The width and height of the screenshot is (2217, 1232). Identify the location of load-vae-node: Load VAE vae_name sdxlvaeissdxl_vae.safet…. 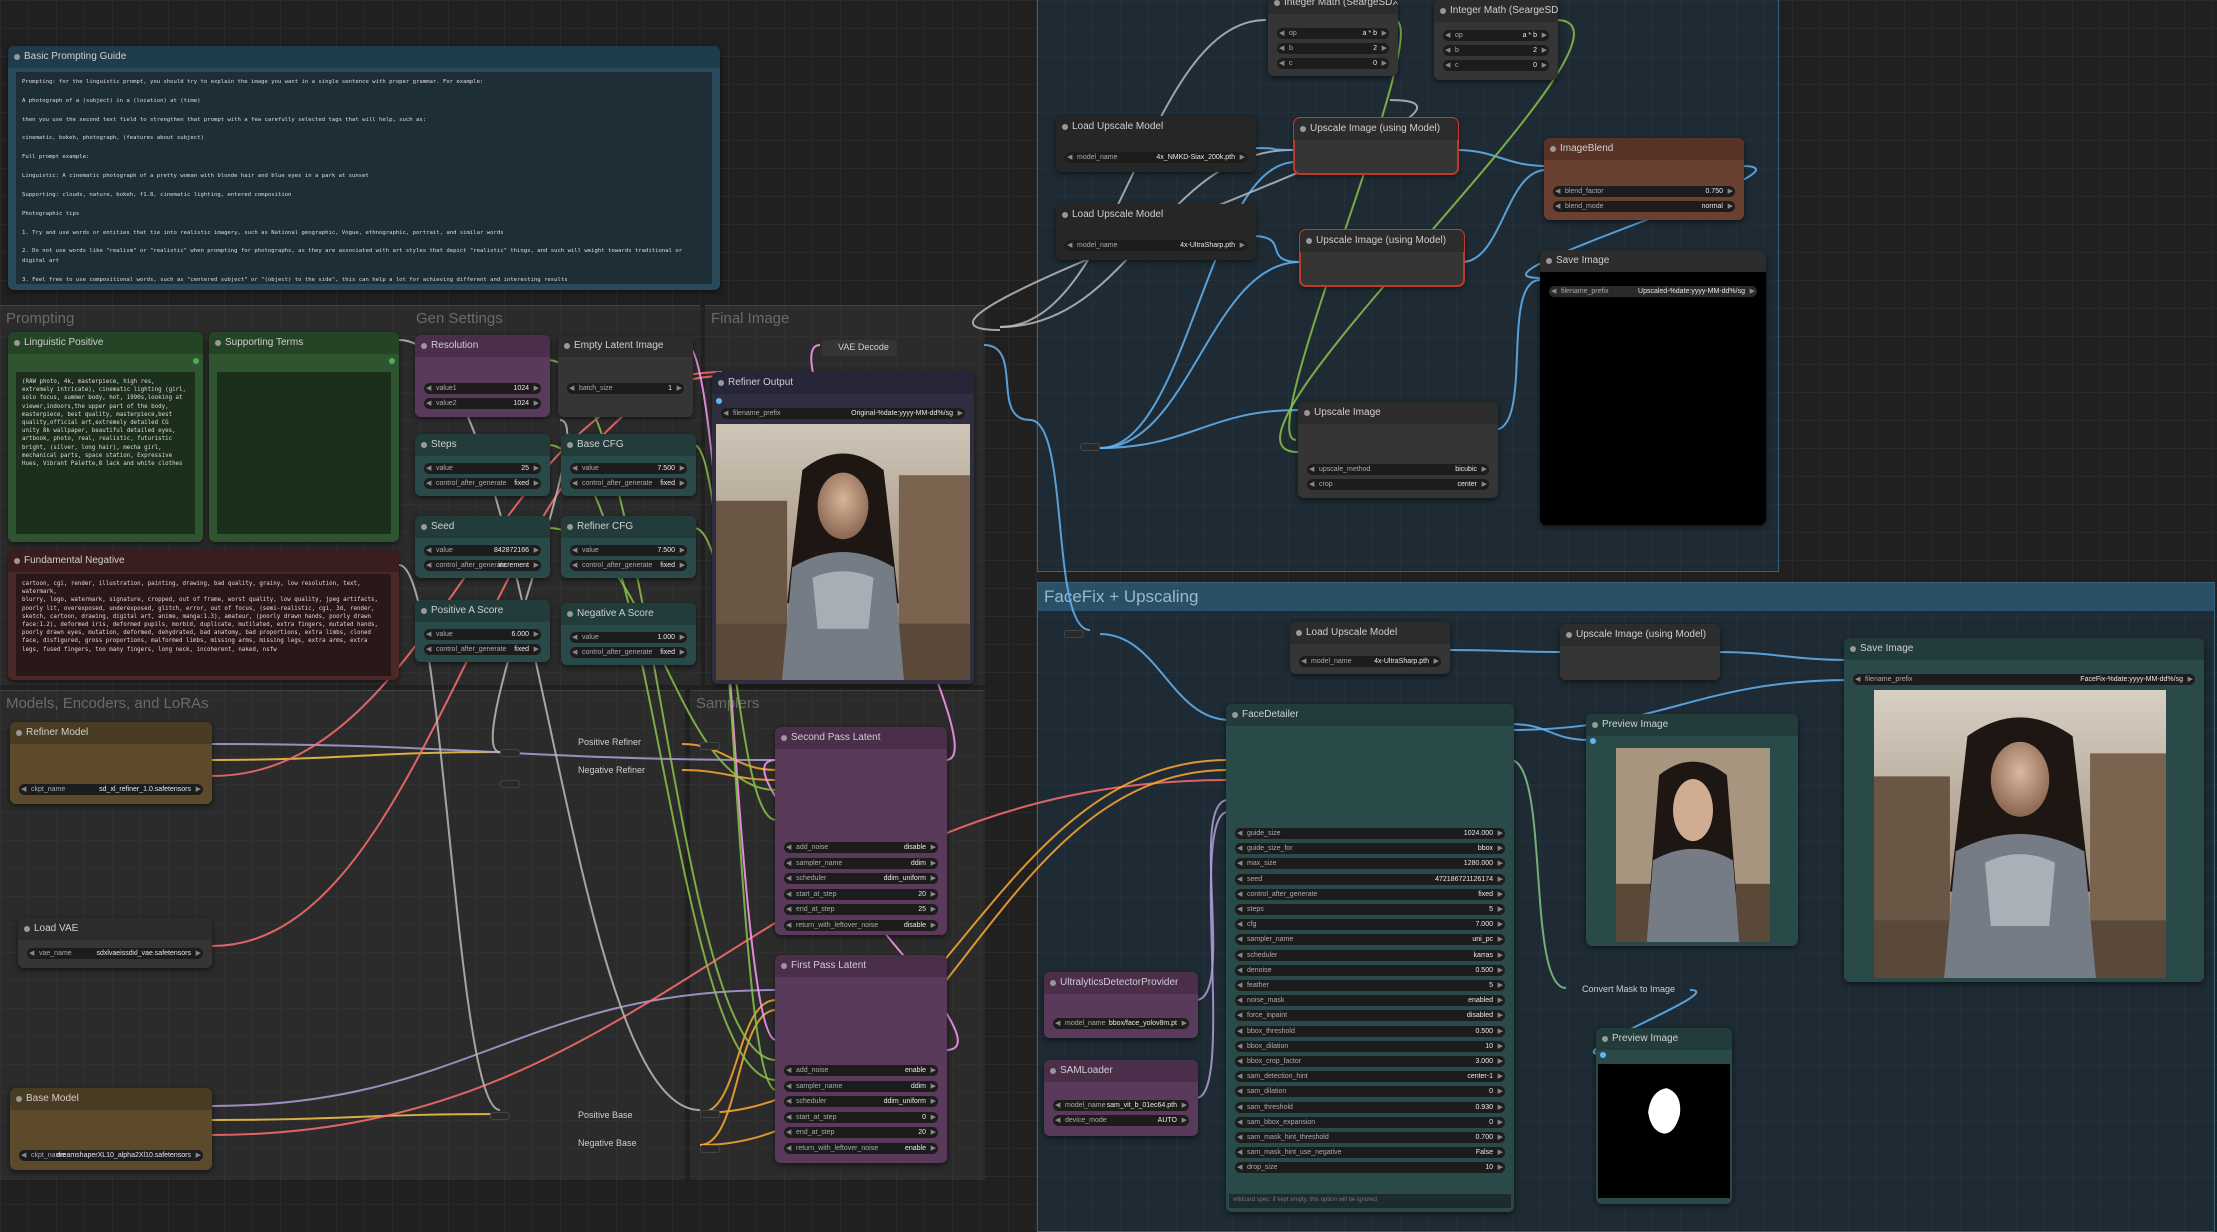
(115, 943).